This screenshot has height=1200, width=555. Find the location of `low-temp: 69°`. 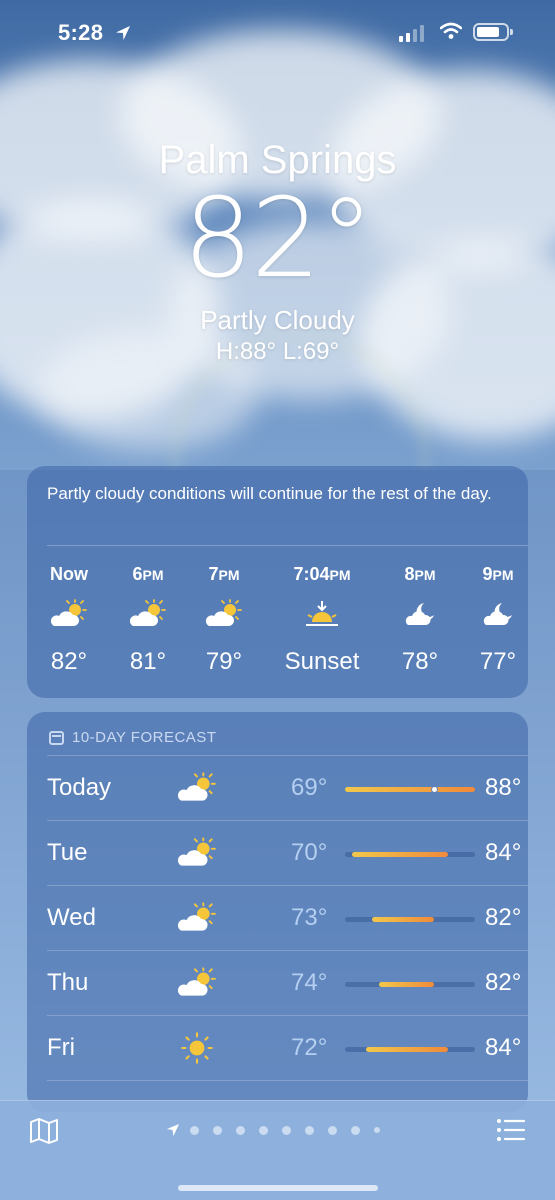

low-temp: 69° is located at coordinates (309, 787).